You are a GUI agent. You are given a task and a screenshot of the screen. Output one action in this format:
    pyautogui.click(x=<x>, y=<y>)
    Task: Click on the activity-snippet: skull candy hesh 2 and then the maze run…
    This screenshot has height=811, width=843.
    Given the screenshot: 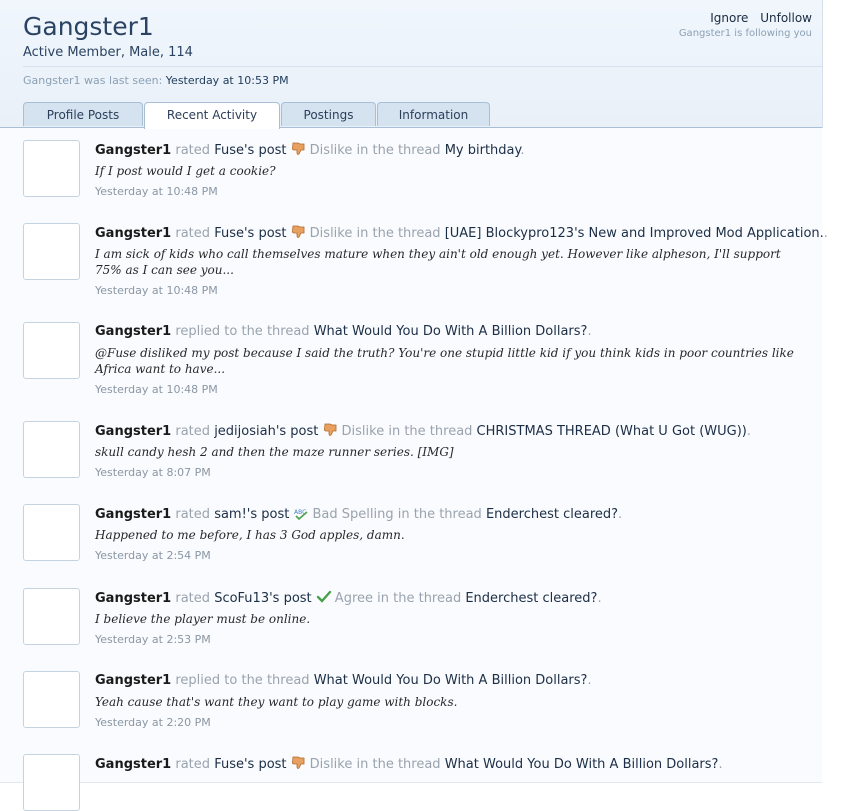 What is the action you would take?
    pyautogui.click(x=274, y=452)
    